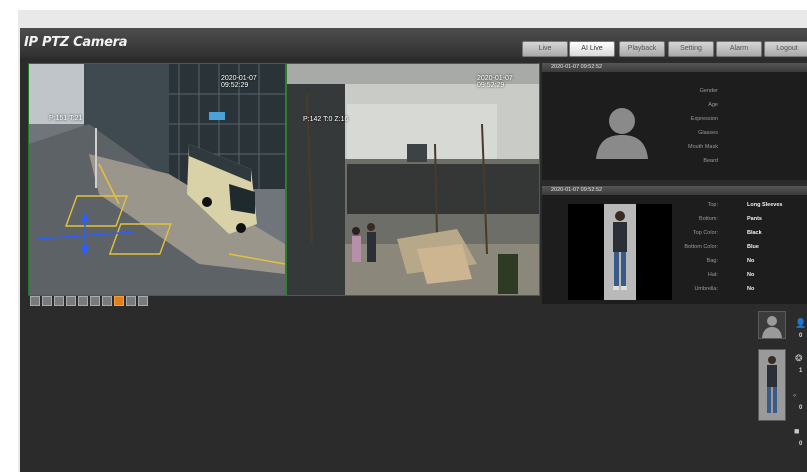 This screenshot has width=807, height=472. I want to click on tab-alarm: Alarm, so click(739, 49).